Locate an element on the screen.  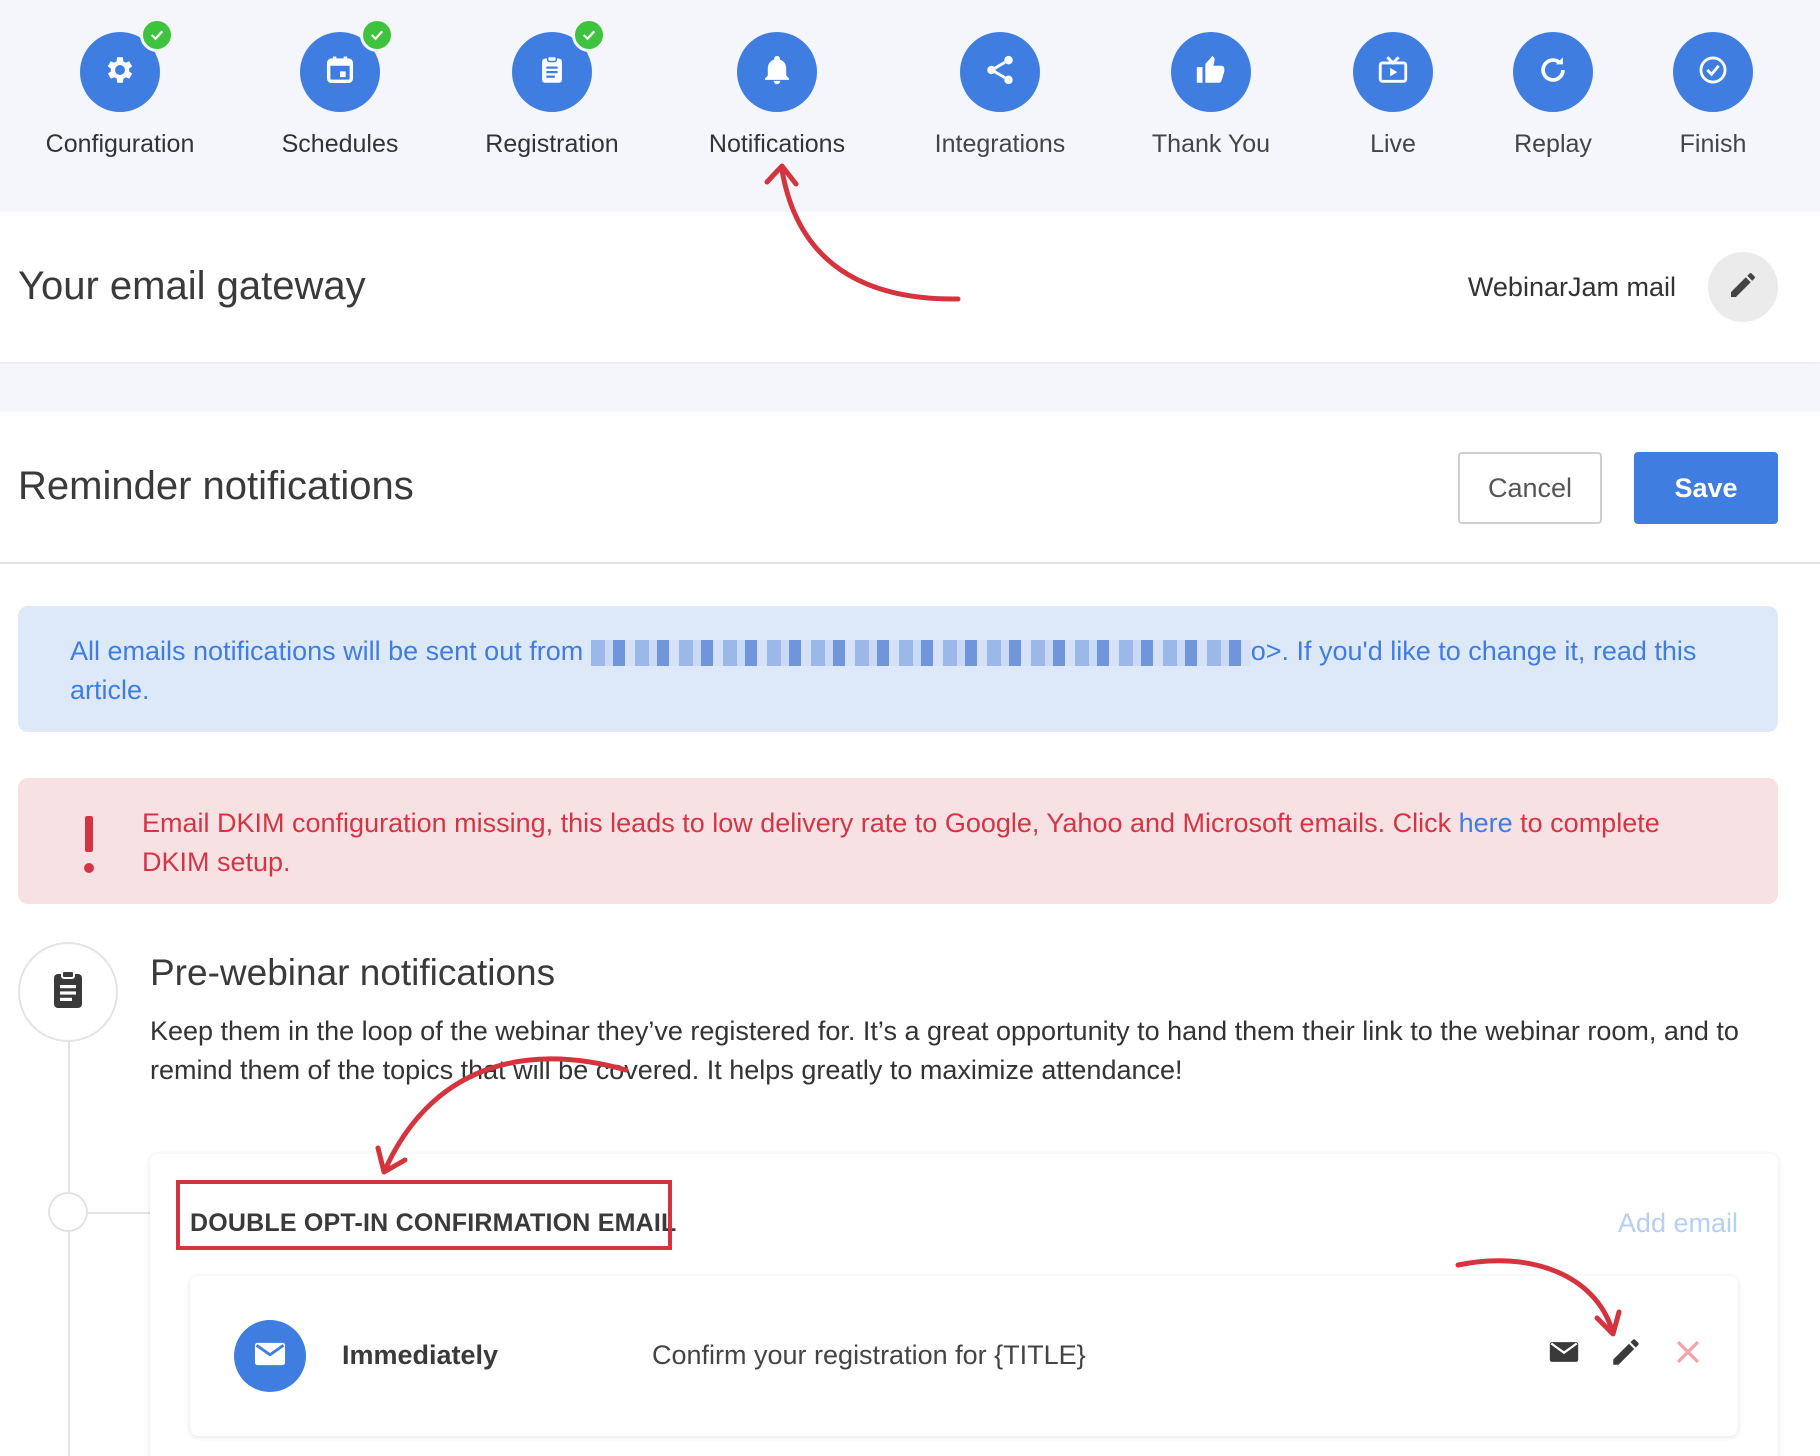
row-actions is located at coordinates (1626, 1354).